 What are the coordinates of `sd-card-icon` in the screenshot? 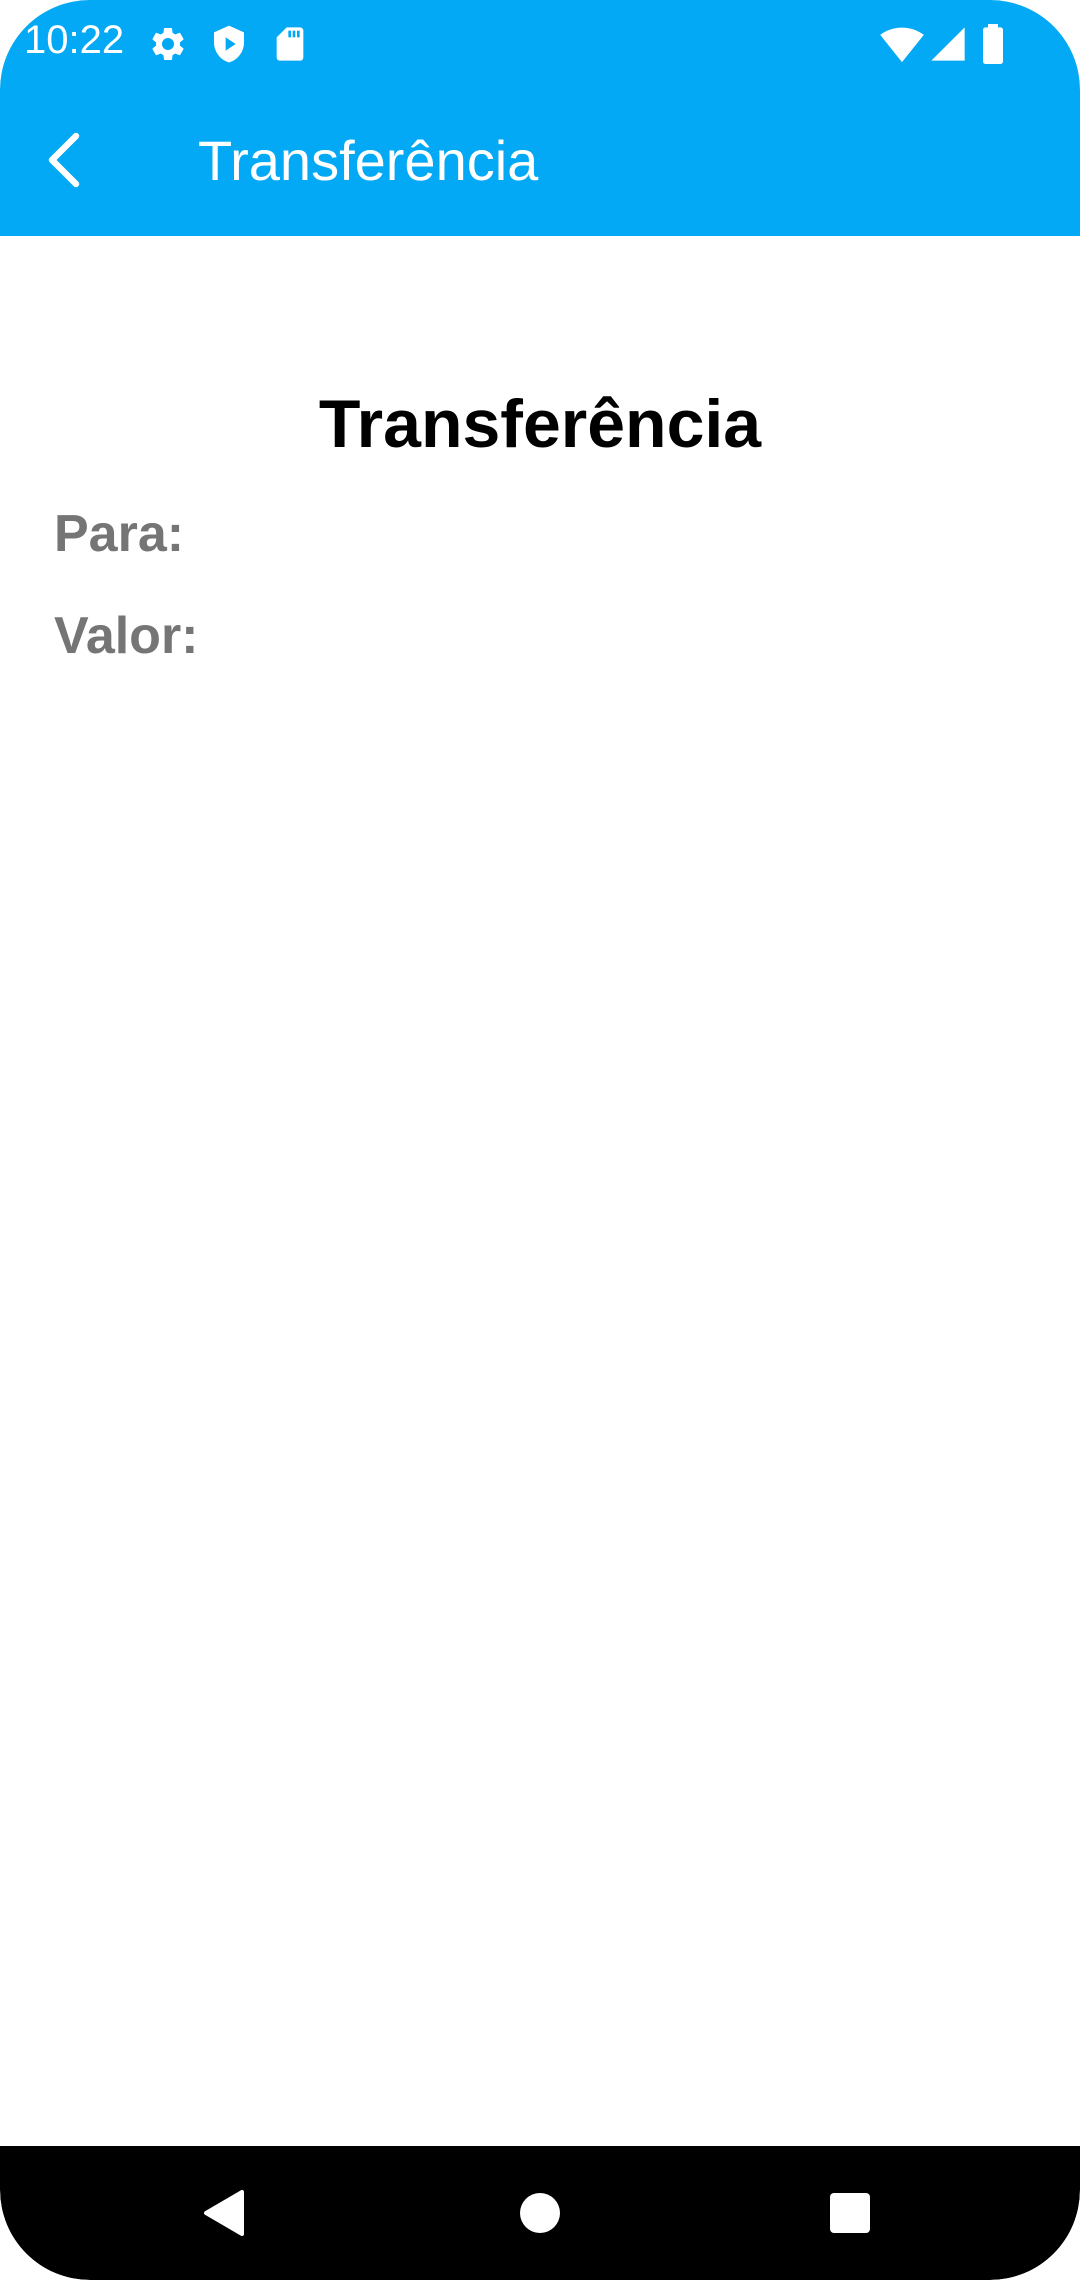 It's located at (290, 44).